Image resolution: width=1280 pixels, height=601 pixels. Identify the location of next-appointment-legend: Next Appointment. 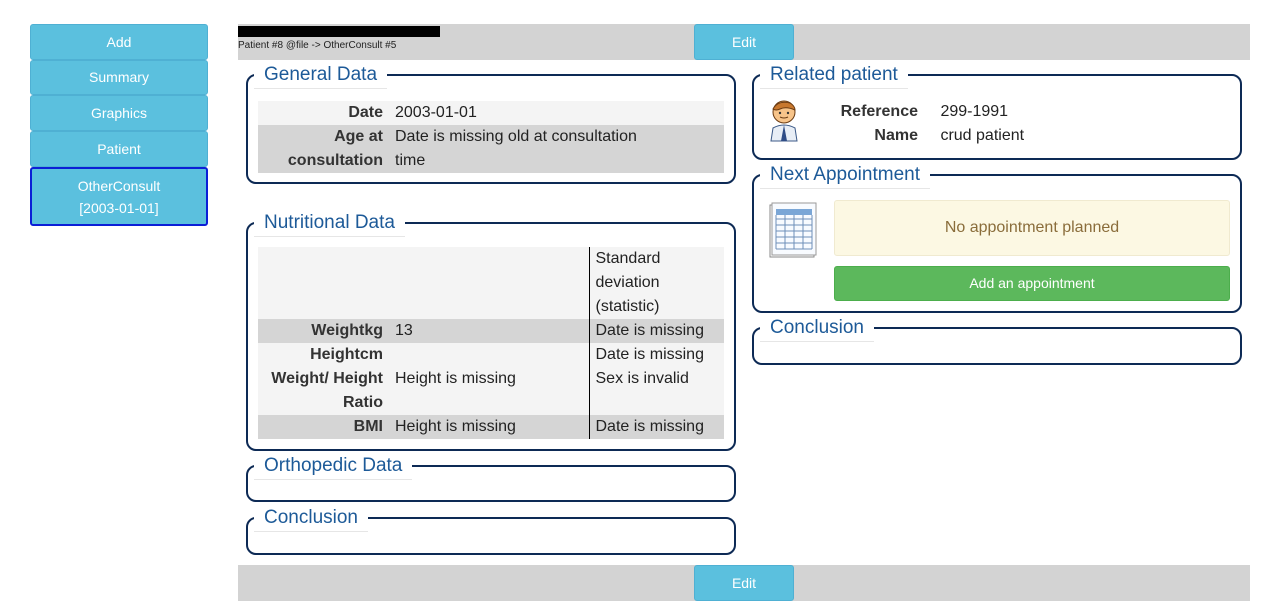
(845, 175).